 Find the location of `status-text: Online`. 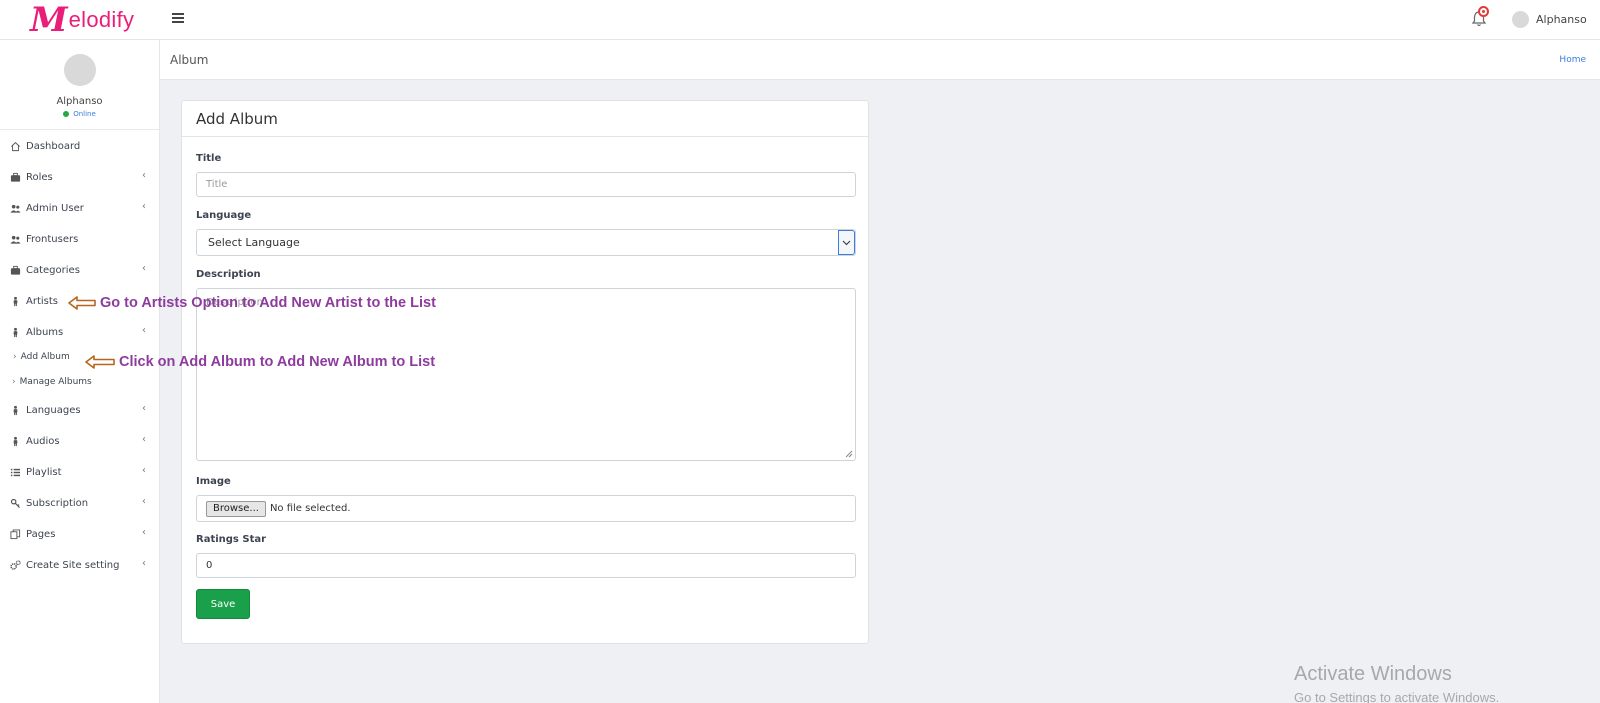

status-text: Online is located at coordinates (84, 114).